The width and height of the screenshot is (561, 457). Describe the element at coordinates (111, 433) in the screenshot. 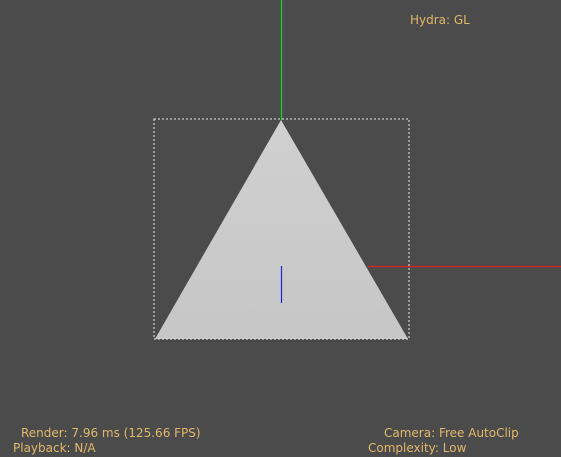

I see `render-stats: Render: 7.96 ms (125.66 FPS)` at that location.